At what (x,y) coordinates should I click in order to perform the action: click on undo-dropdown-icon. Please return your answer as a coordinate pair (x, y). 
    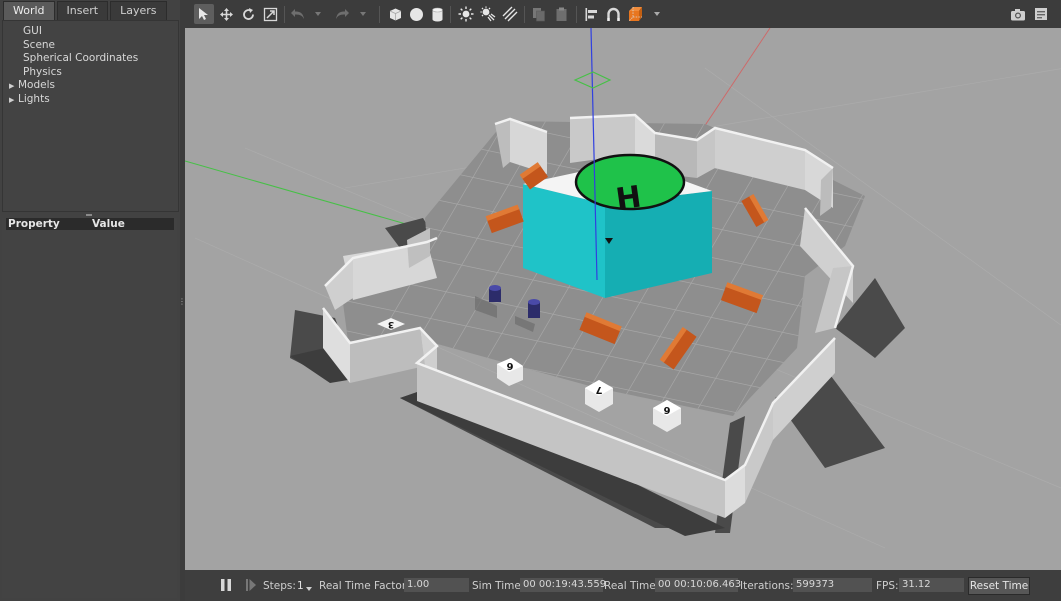
    Looking at the image, I should click on (318, 14).